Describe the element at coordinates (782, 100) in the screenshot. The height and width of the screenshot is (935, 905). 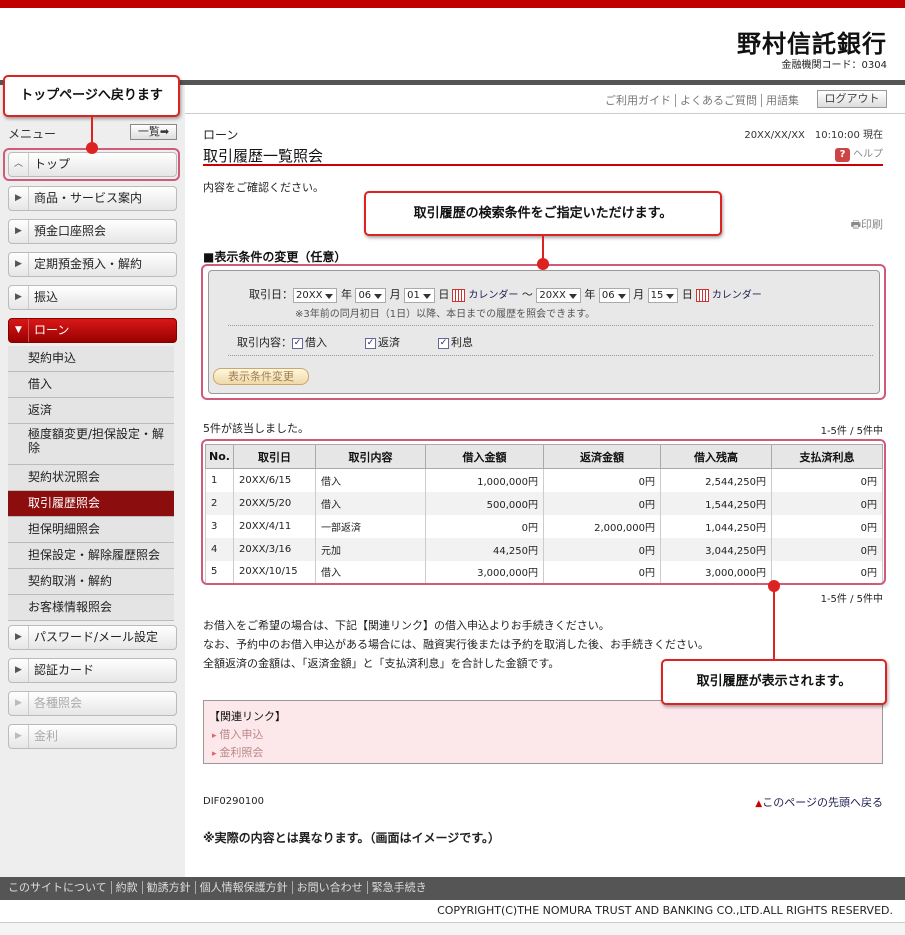
I see `glossary-link: 用語集` at that location.